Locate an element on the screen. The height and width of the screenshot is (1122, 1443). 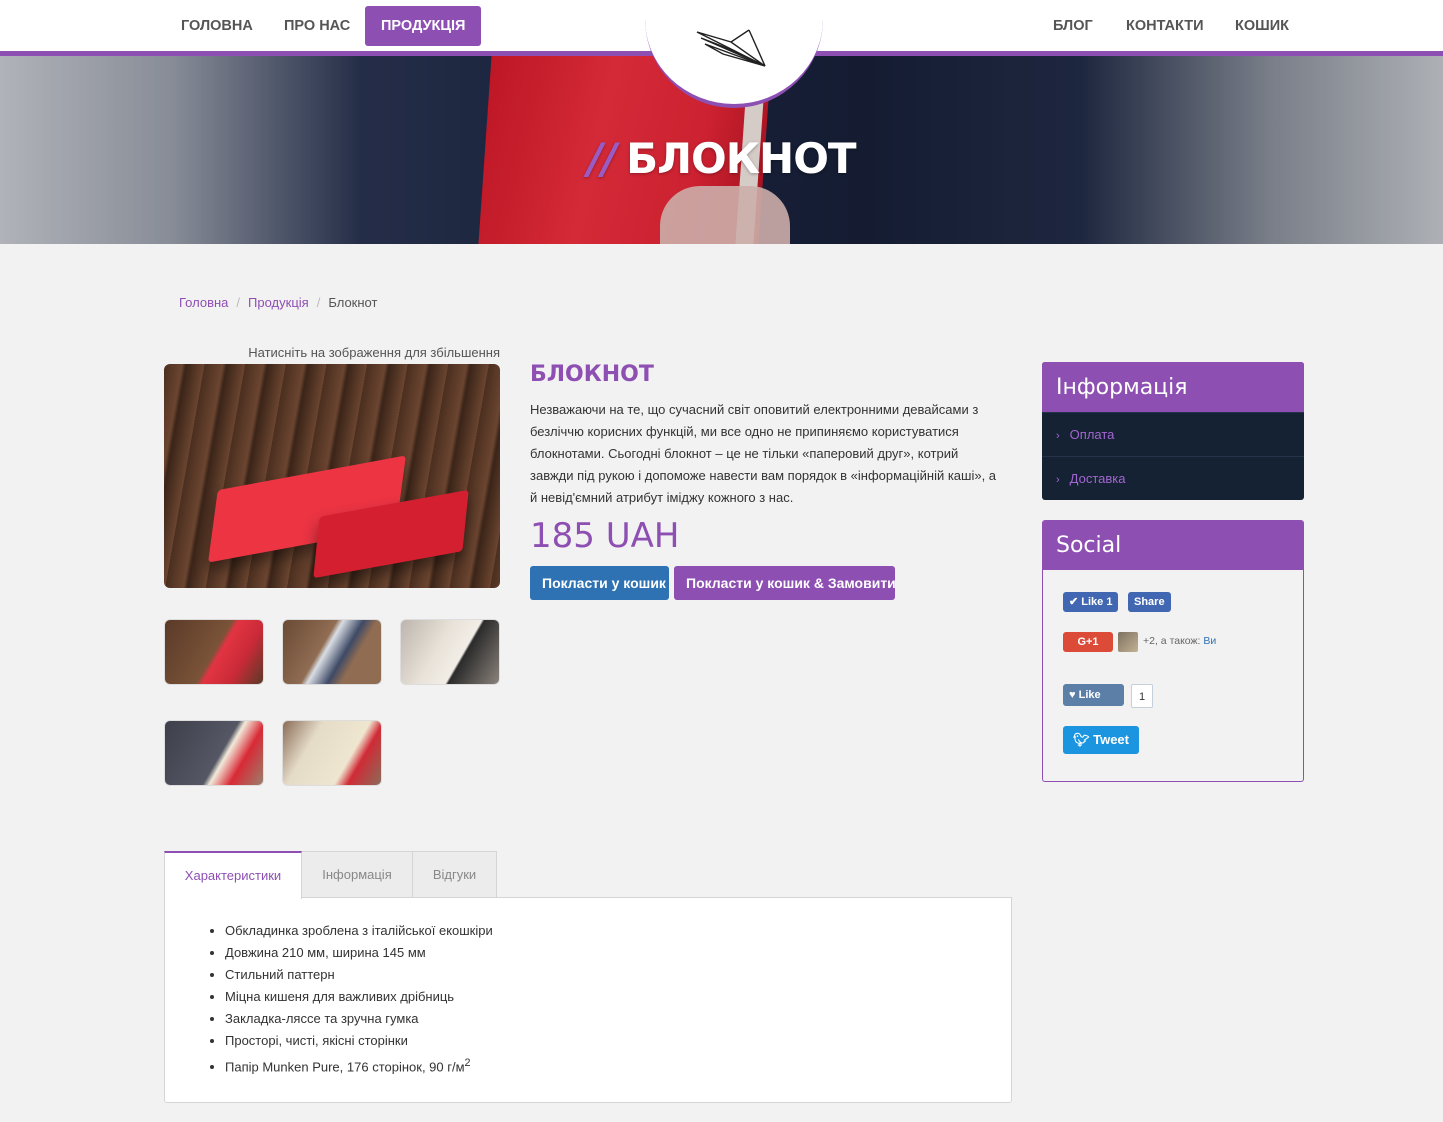
list-item: Довжина 210 мм, ширина 145 мм is located at coordinates (618, 953).